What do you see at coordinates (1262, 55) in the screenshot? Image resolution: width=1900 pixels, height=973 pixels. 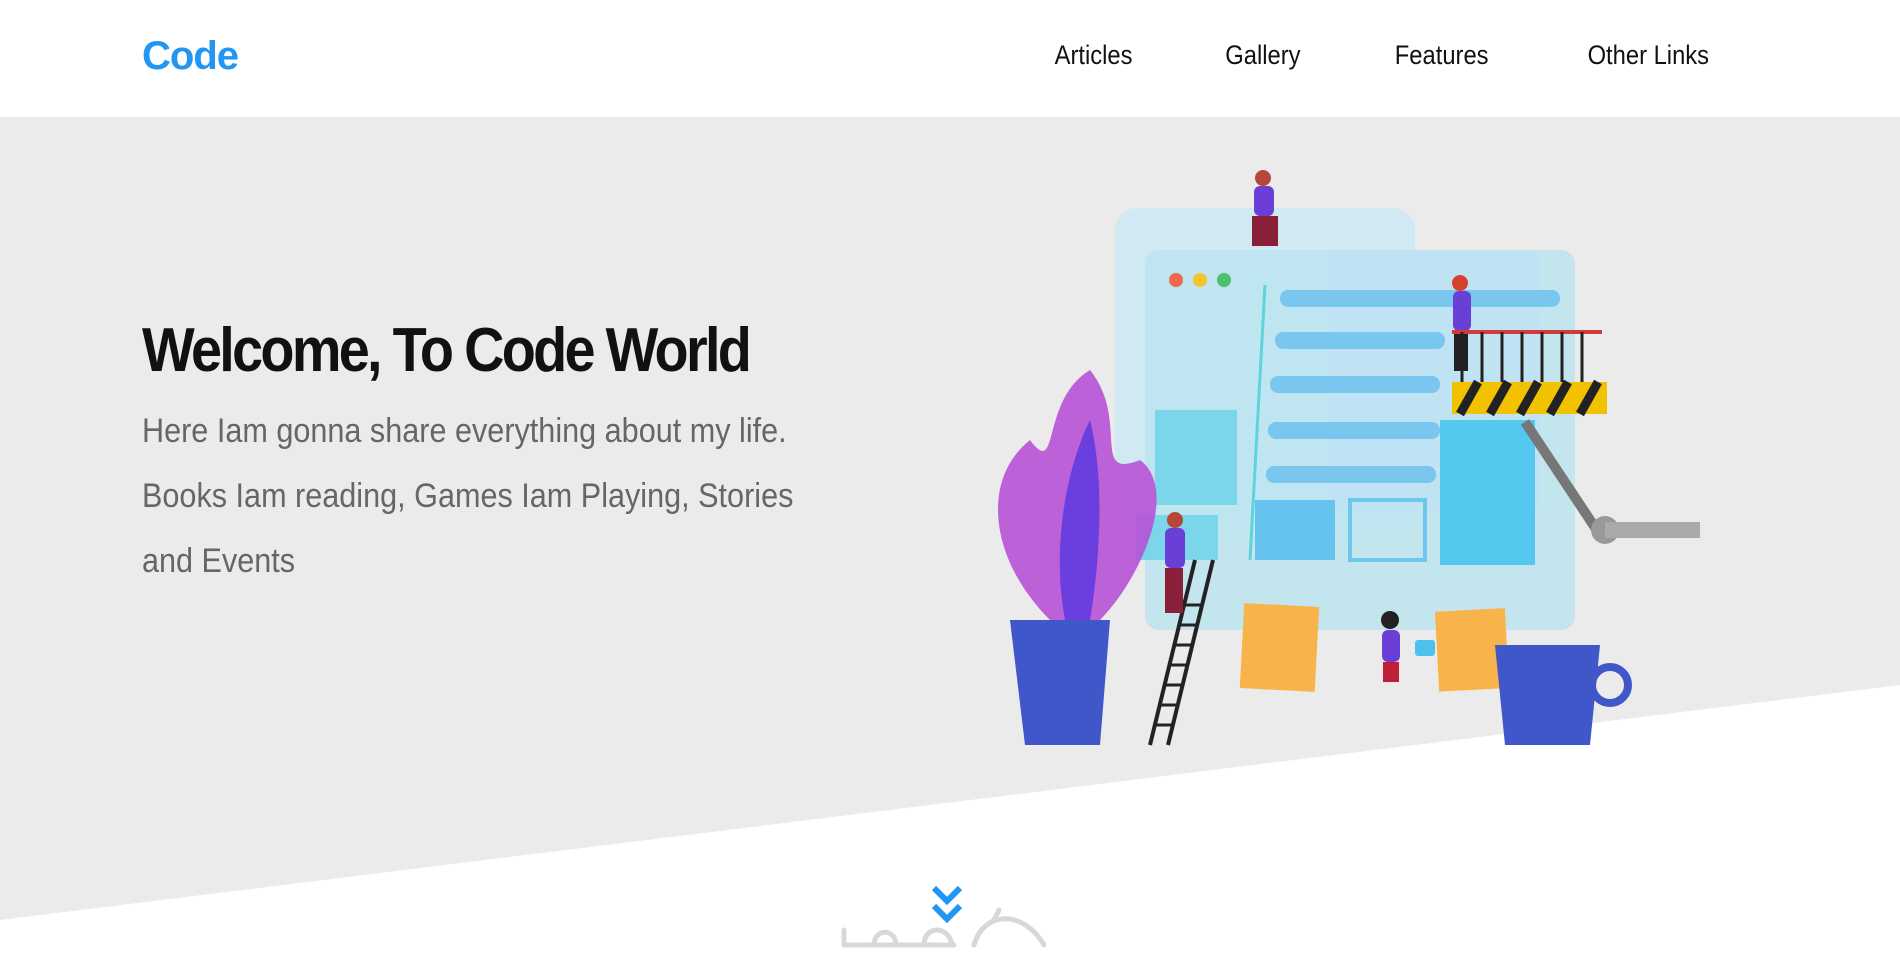 I see `nav-gallery: Gallery` at bounding box center [1262, 55].